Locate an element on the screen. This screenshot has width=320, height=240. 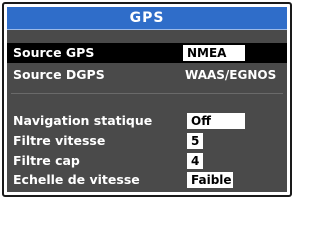
setting-label: Echelle de vitesse is located at coordinates (76, 179).